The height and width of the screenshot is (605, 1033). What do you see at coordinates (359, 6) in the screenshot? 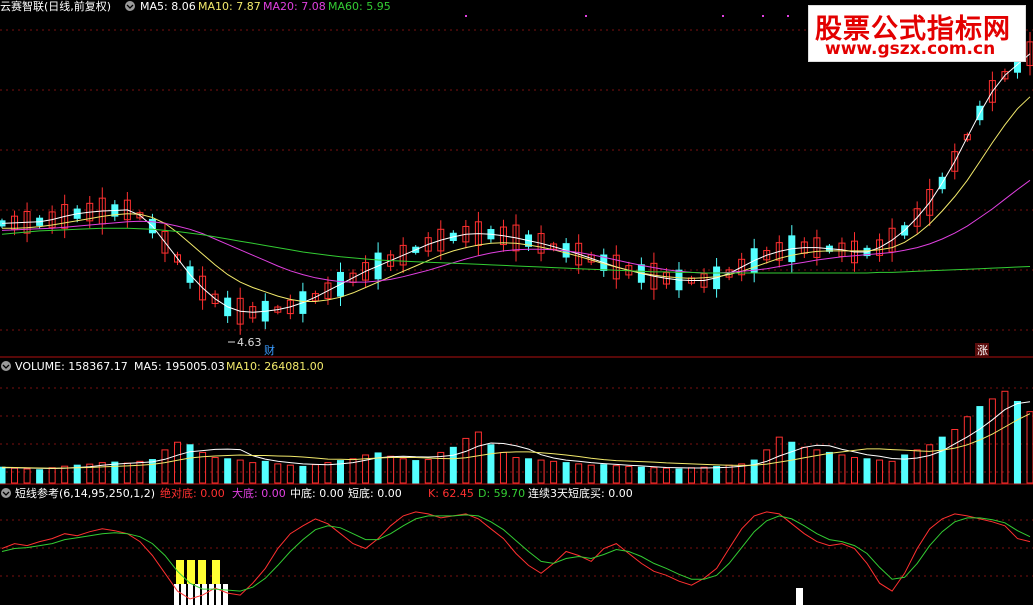
I see `ma60-label: MA60: 5.95` at bounding box center [359, 6].